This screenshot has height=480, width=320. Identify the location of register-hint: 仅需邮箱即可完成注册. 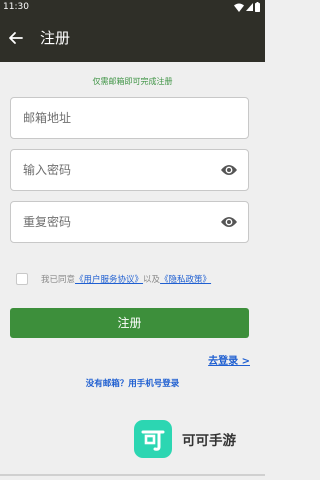
(132, 81).